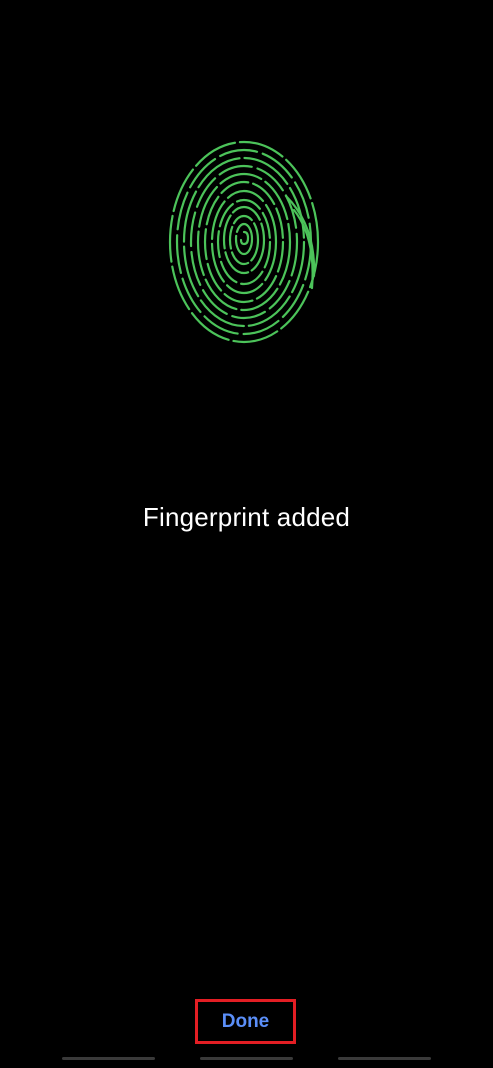 The image size is (493, 1068). Describe the element at coordinates (246, 241) in the screenshot. I see `fingerprint-icon` at that location.